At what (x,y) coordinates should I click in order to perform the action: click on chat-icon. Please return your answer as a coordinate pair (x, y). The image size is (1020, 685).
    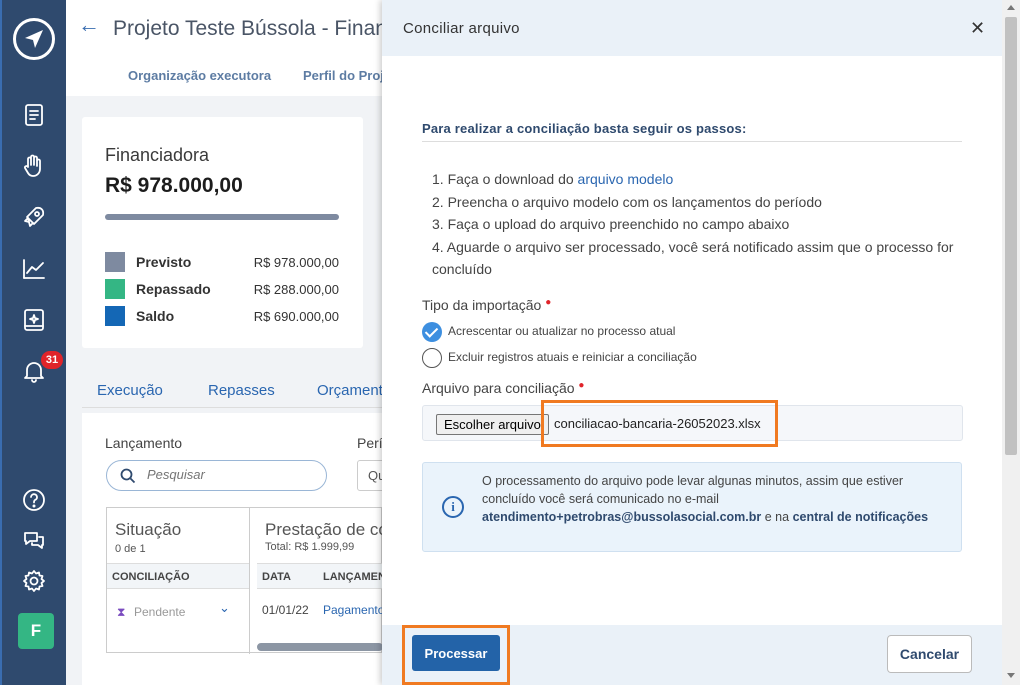
    Looking at the image, I should click on (34, 540).